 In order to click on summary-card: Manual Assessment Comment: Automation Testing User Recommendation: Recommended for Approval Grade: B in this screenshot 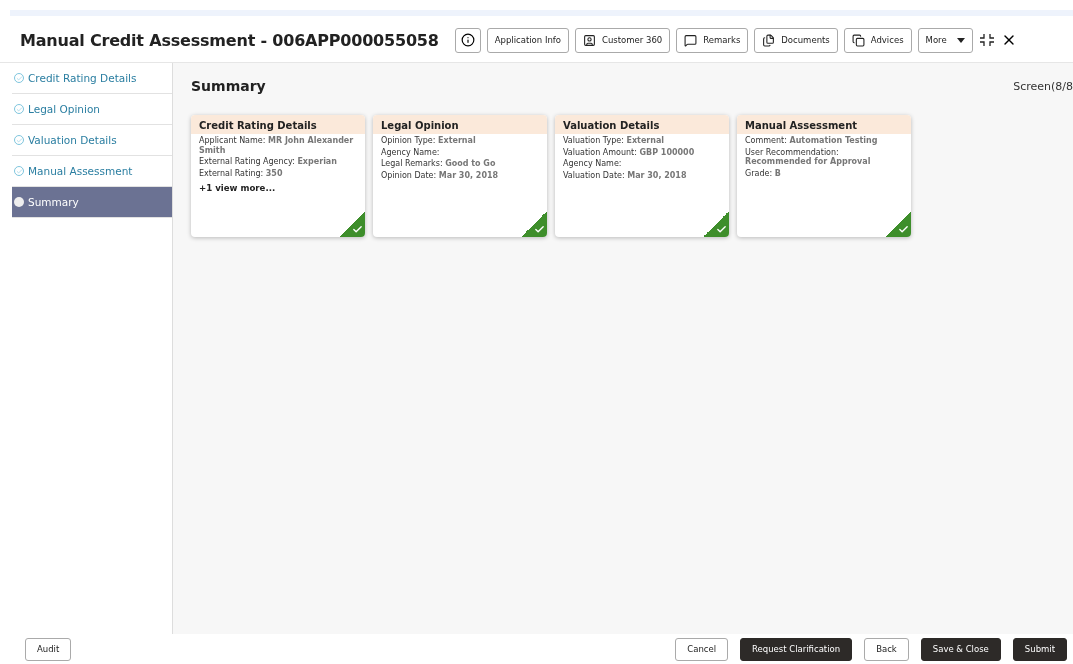, I will do `click(824, 176)`.